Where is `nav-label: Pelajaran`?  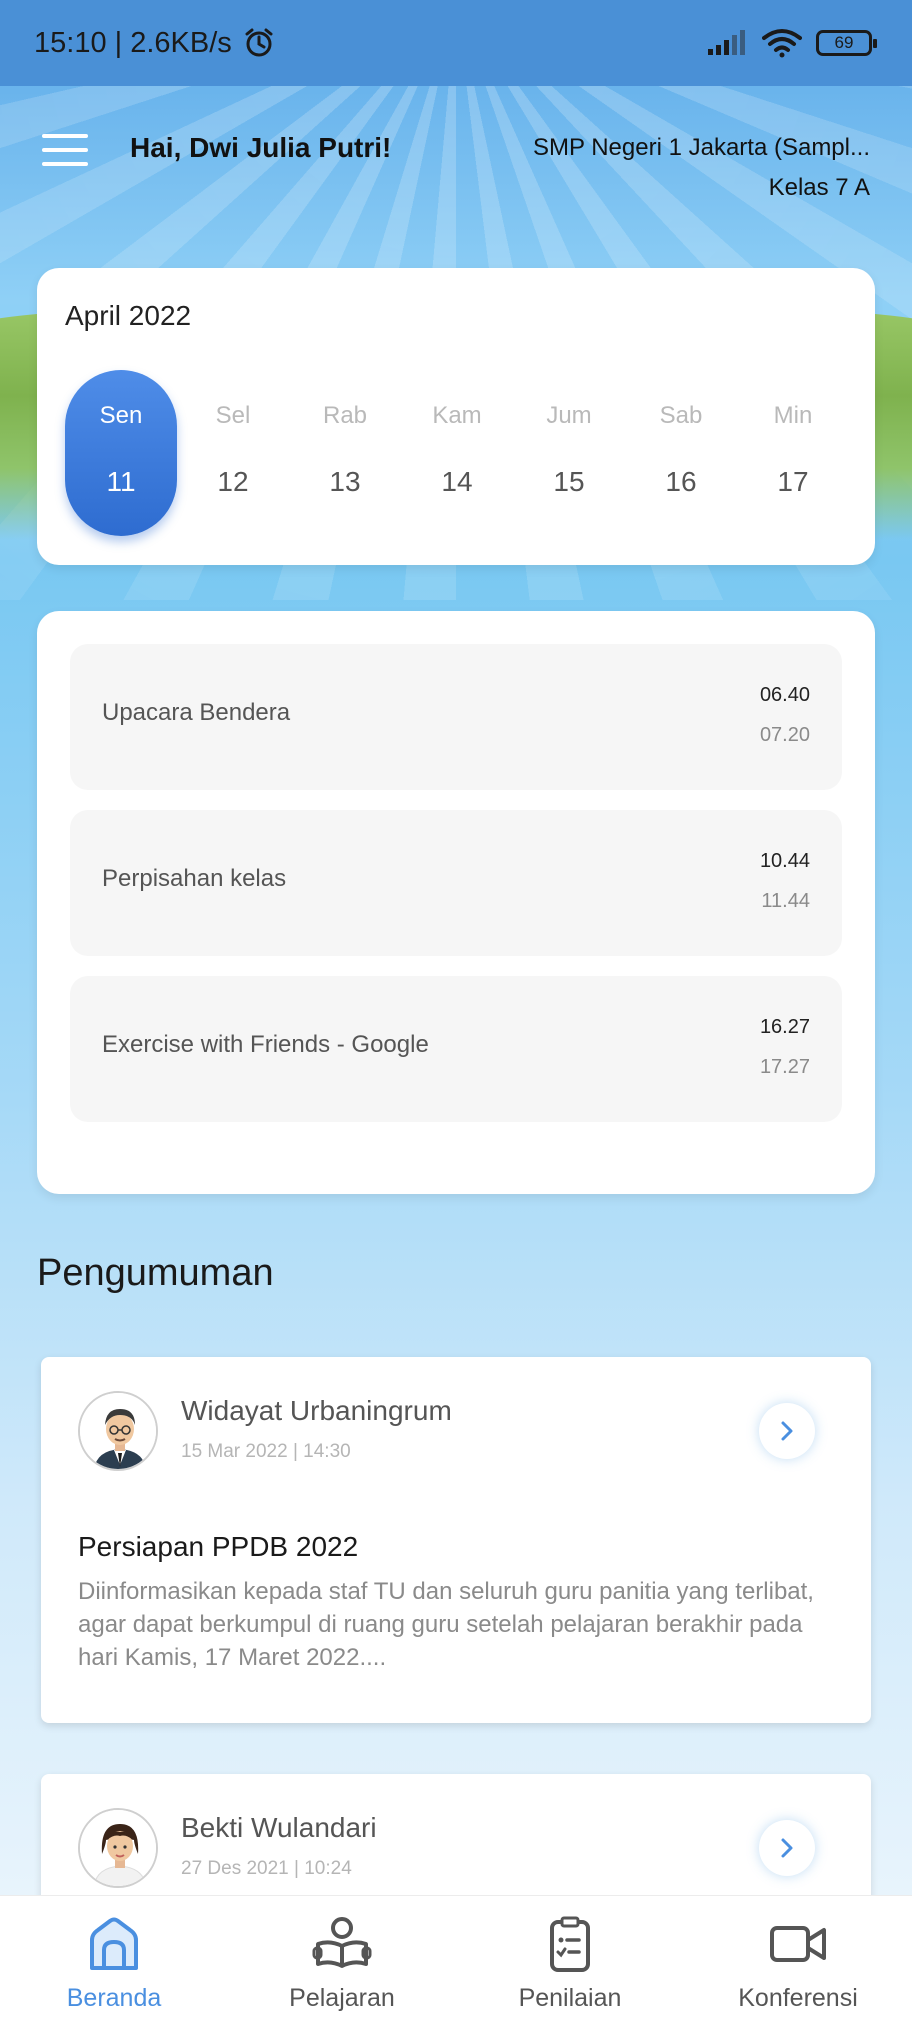 nav-label: Pelajaran is located at coordinates (342, 1998).